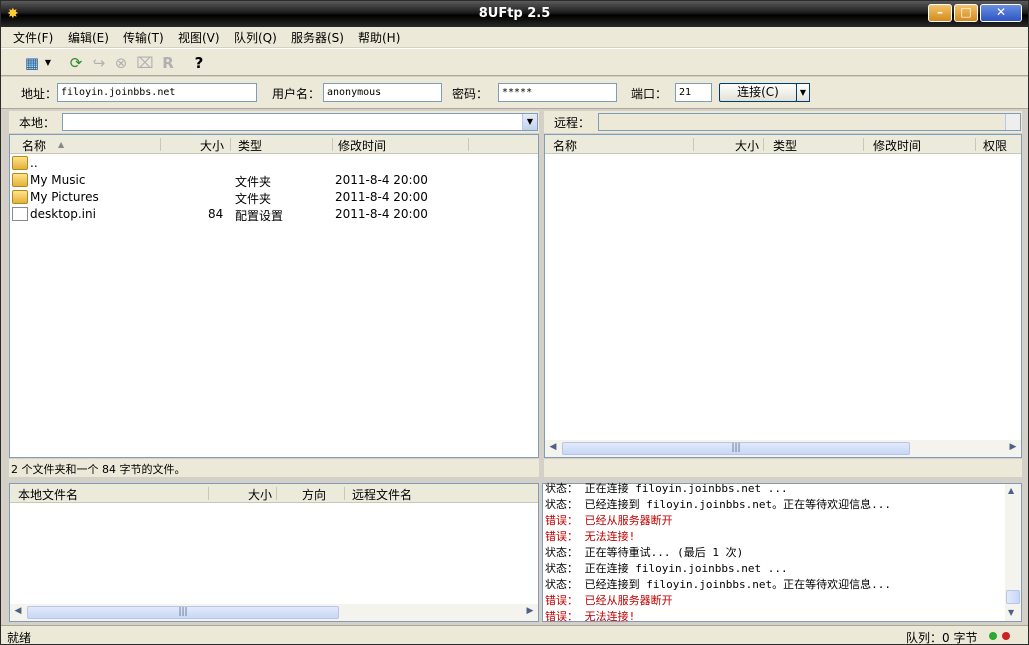  What do you see at coordinates (379, 37) in the screenshot?
I see `menu-help: 帮助(H)` at bounding box center [379, 37].